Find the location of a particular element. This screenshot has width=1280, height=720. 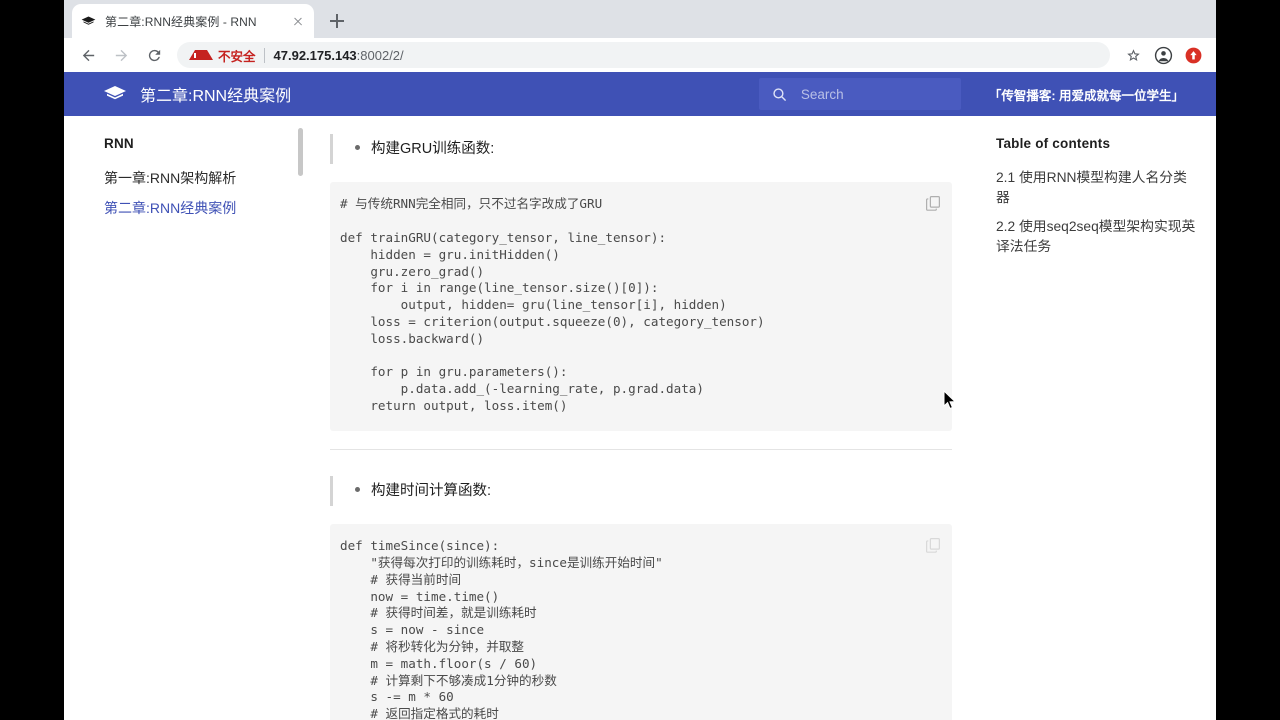

toc-title: Table of contents is located at coordinates (1053, 143).